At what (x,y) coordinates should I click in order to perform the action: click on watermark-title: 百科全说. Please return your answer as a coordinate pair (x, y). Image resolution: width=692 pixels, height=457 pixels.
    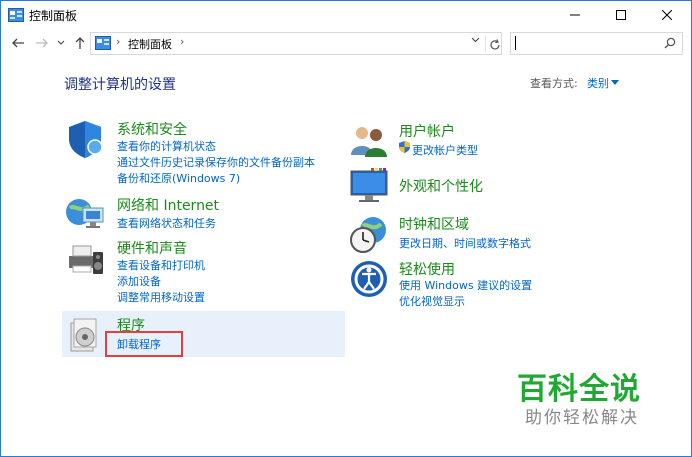
    Looking at the image, I should click on (579, 389).